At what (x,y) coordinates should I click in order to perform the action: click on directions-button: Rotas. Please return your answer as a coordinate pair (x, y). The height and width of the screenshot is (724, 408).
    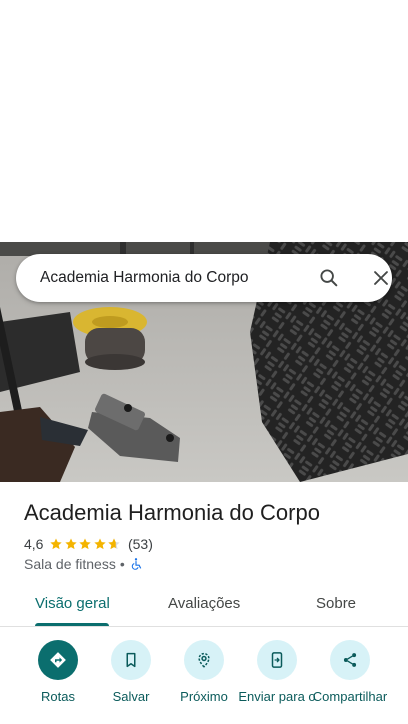
    Looking at the image, I should click on (58, 672).